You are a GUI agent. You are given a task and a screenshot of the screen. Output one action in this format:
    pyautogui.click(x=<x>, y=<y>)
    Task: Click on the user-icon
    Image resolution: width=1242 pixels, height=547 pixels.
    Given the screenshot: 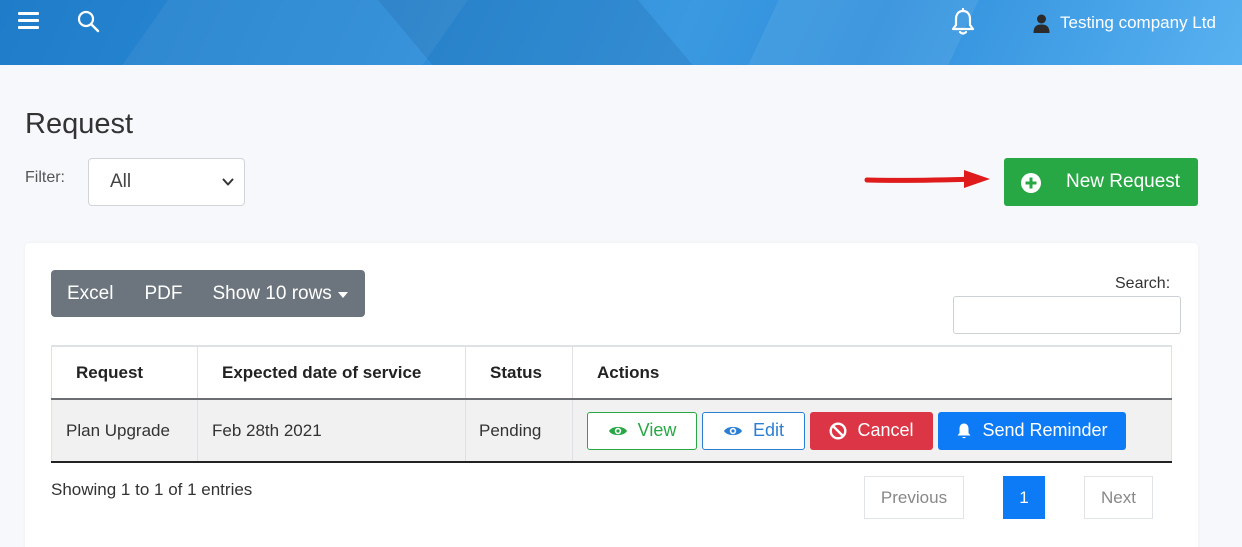 What is the action you would take?
    pyautogui.click(x=1041, y=23)
    